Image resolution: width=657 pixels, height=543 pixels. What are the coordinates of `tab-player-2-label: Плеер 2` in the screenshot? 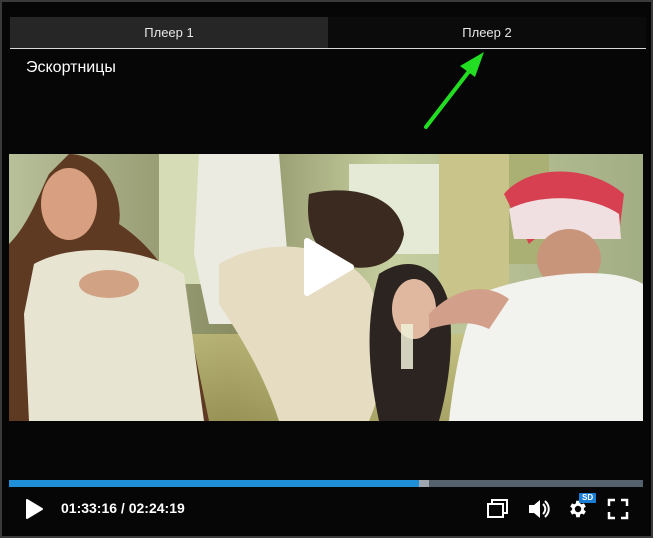 It's located at (487, 32).